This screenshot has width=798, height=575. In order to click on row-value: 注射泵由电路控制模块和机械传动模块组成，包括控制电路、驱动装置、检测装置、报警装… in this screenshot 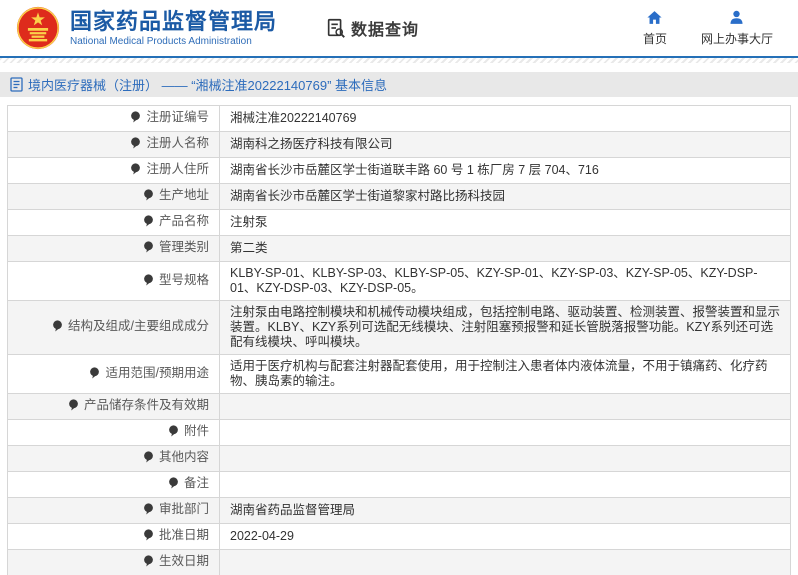, I will do `click(505, 327)`.